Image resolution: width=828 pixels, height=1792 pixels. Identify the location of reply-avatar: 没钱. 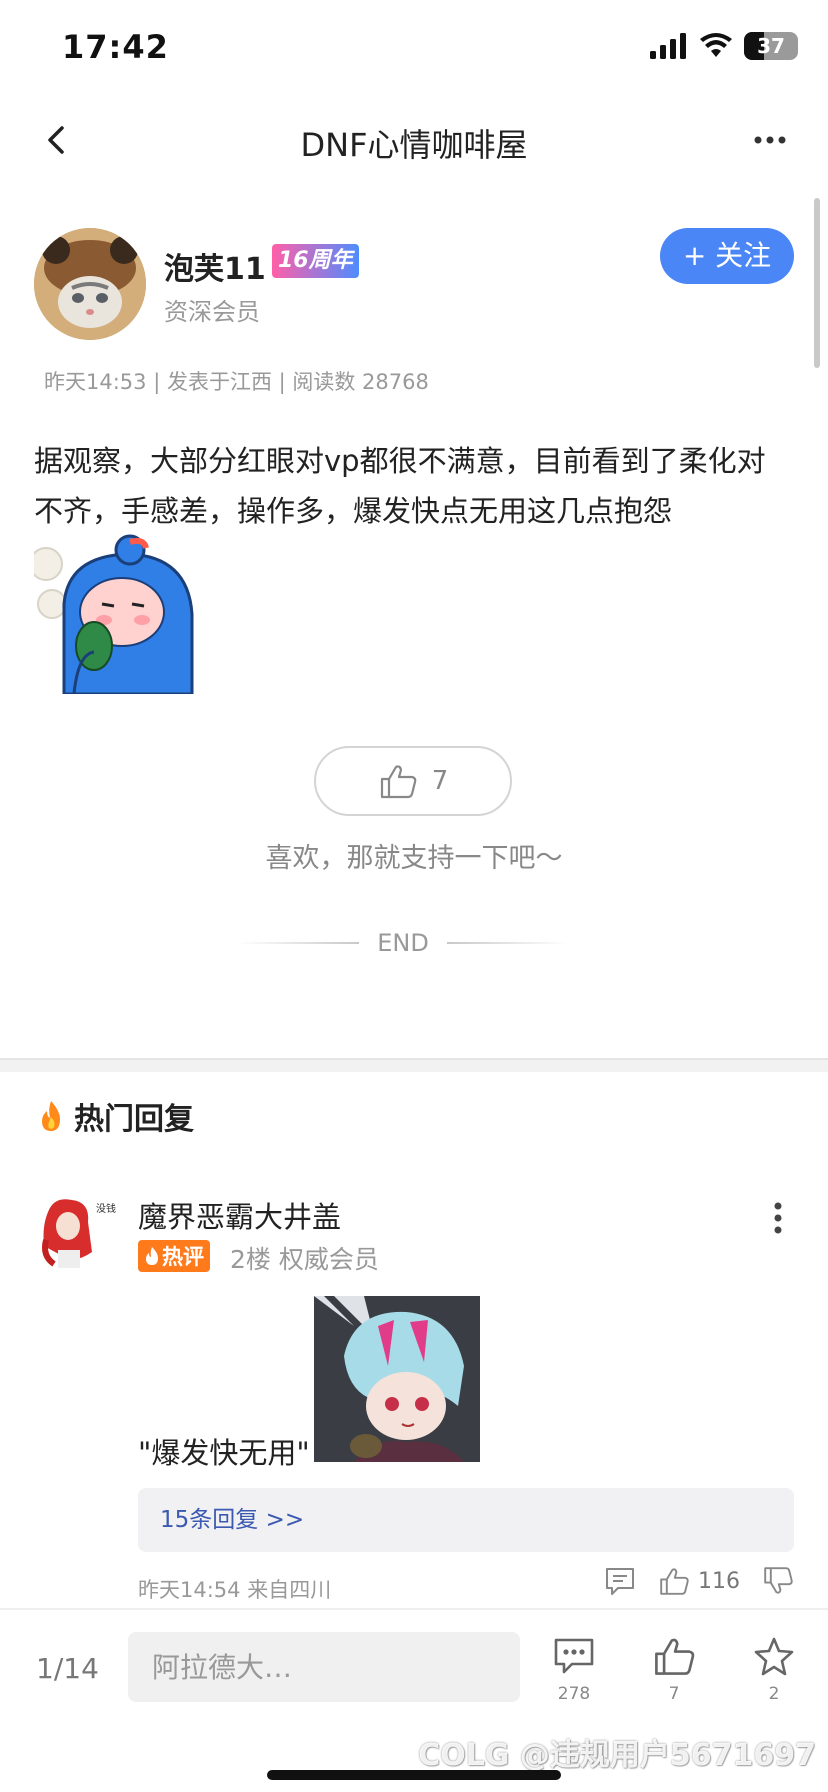
(78, 1232).